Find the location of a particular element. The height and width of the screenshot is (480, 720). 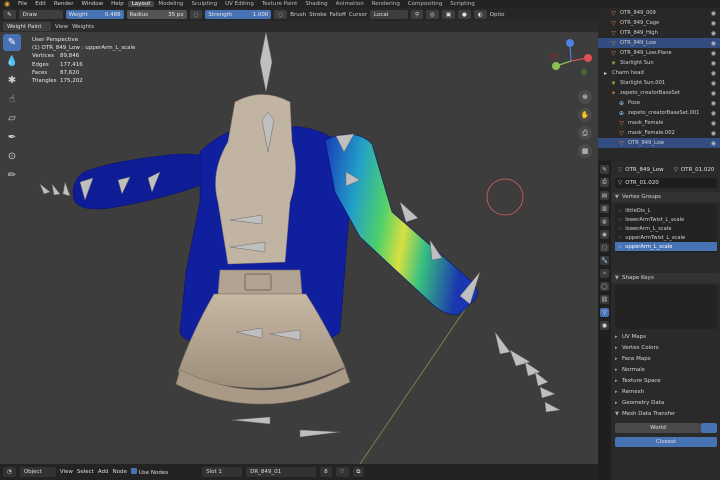

tab-sculpting: Sculpting is located at coordinates (204, 4).